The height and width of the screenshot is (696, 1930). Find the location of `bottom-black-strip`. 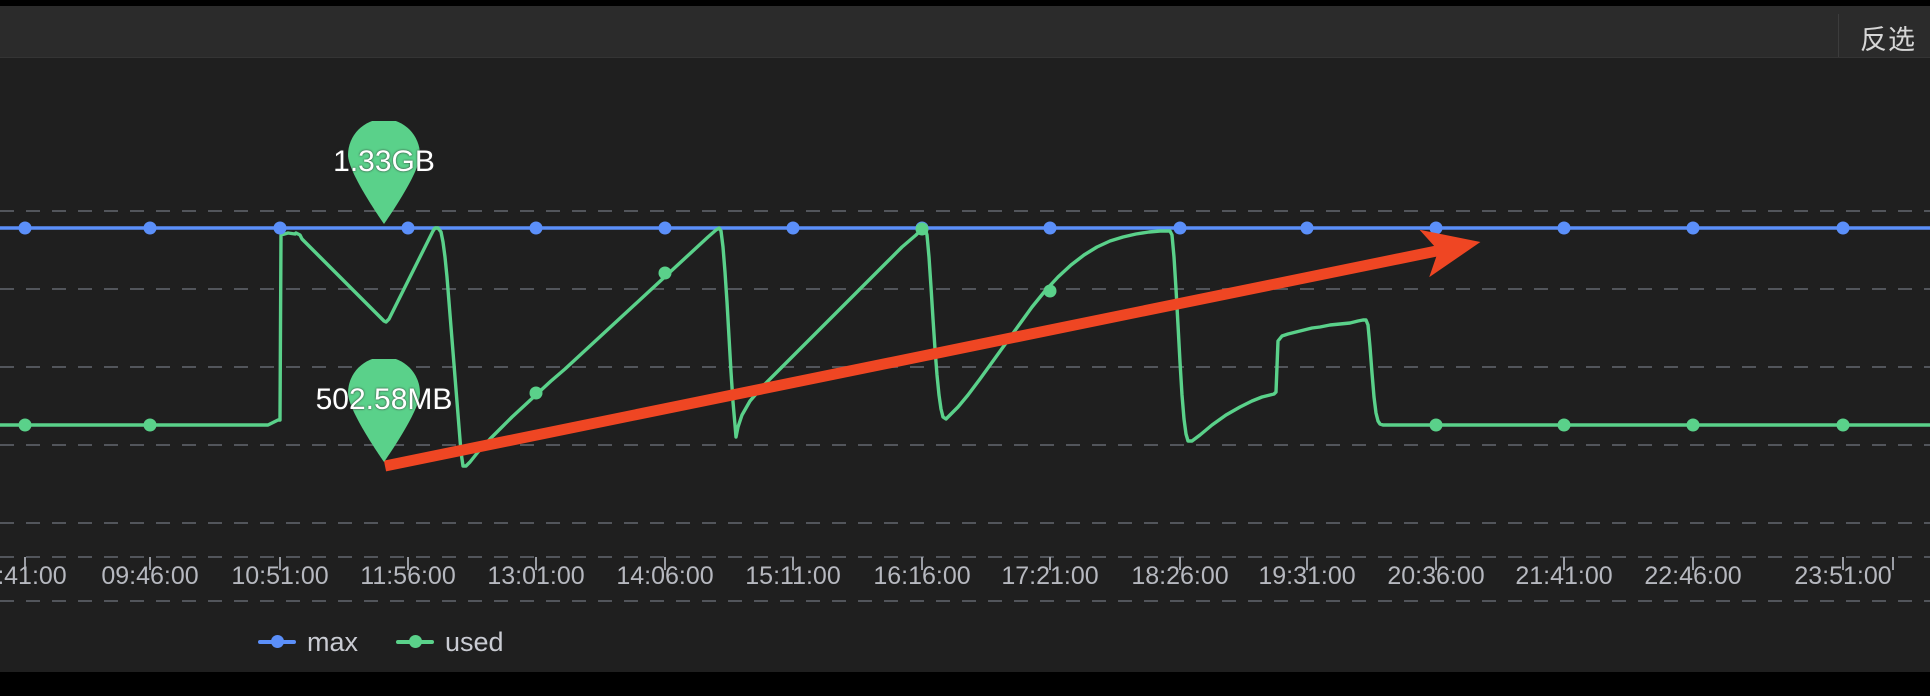

bottom-black-strip is located at coordinates (965, 684).